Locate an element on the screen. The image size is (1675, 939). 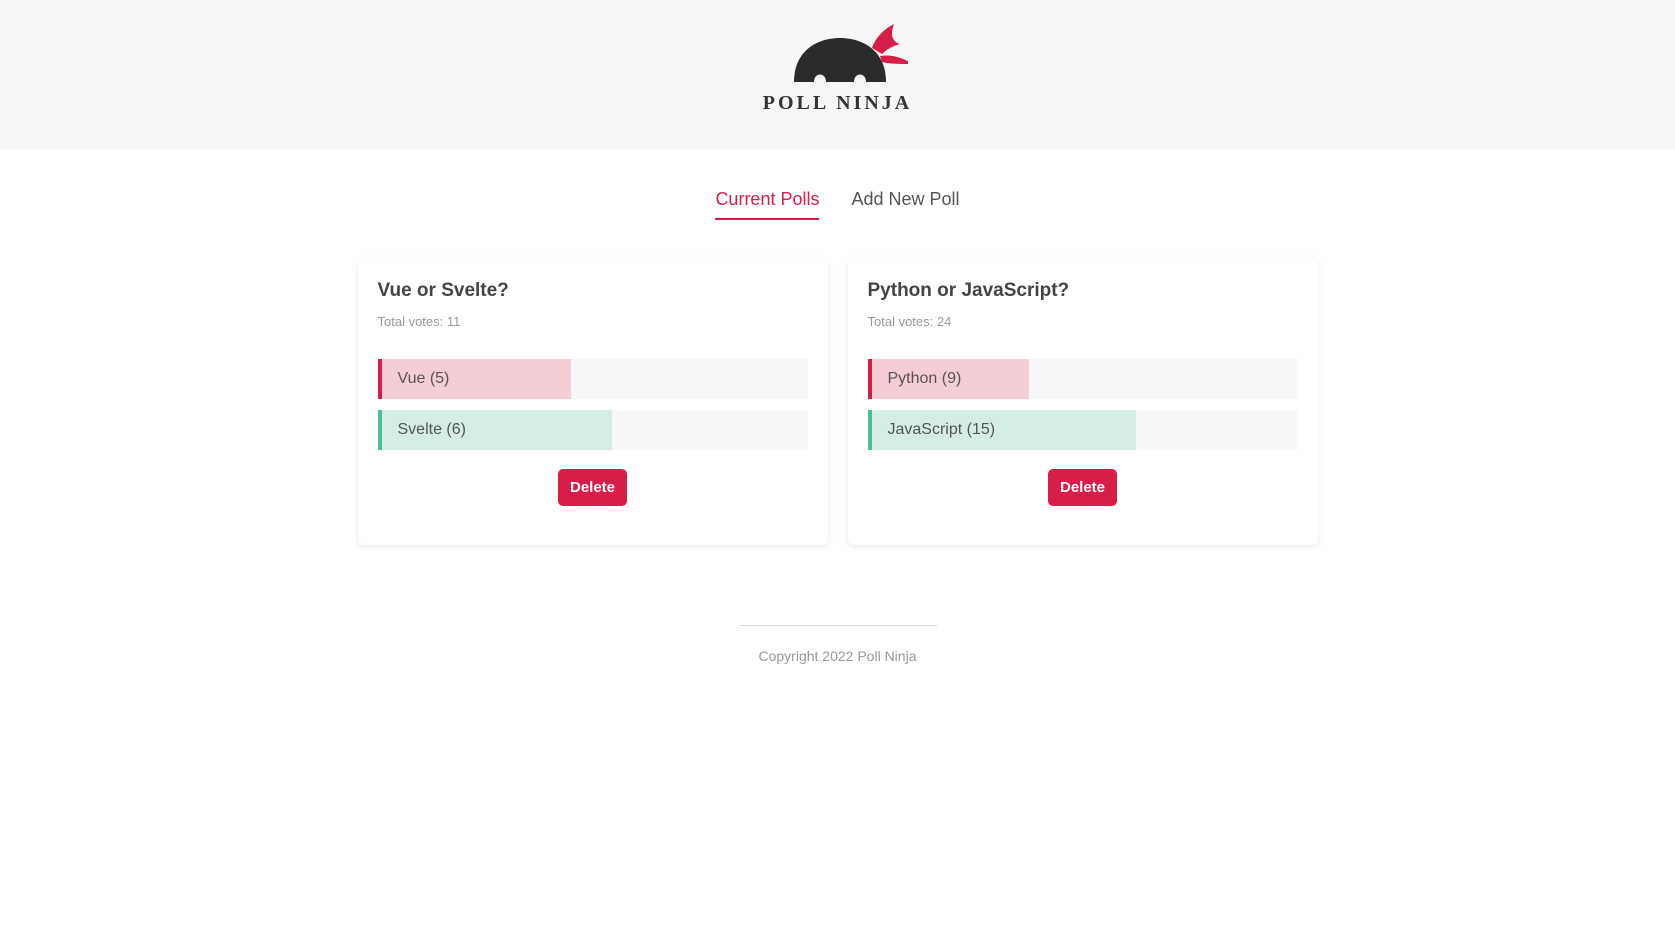
poll-total-votes: Total votes: 11 is located at coordinates (419, 321).